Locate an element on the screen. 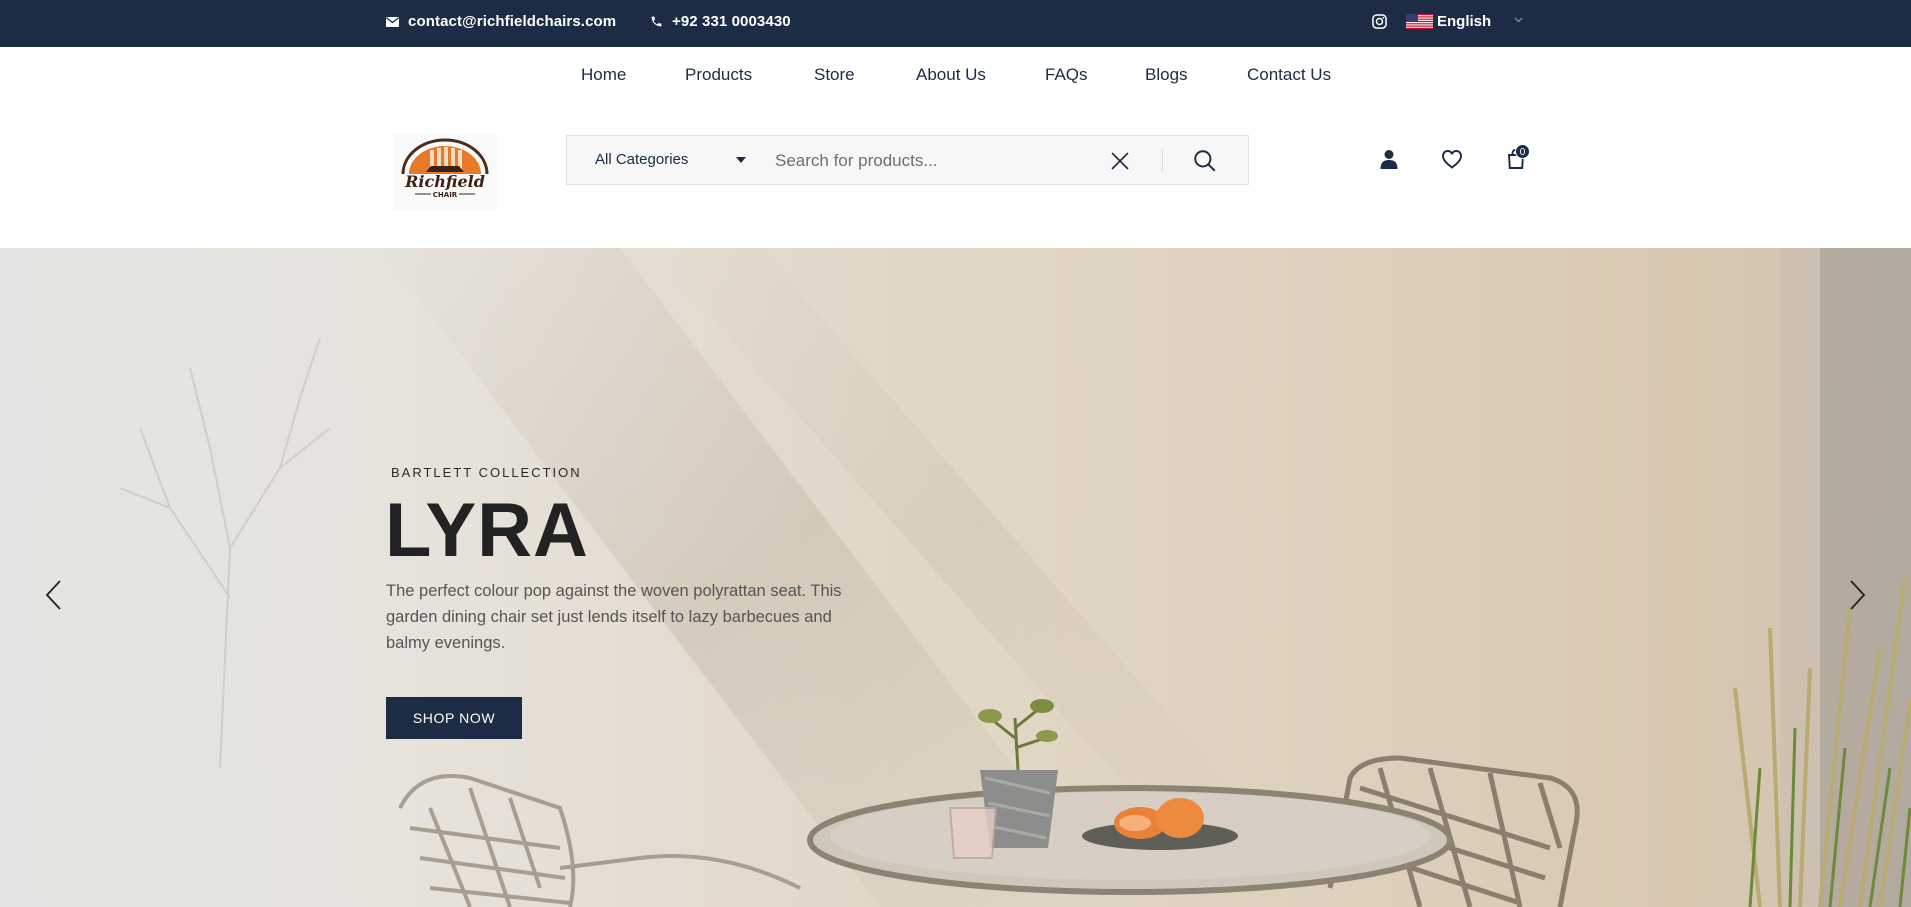  contact-email: contact@richfieldchairs.com is located at coordinates (501, 21).